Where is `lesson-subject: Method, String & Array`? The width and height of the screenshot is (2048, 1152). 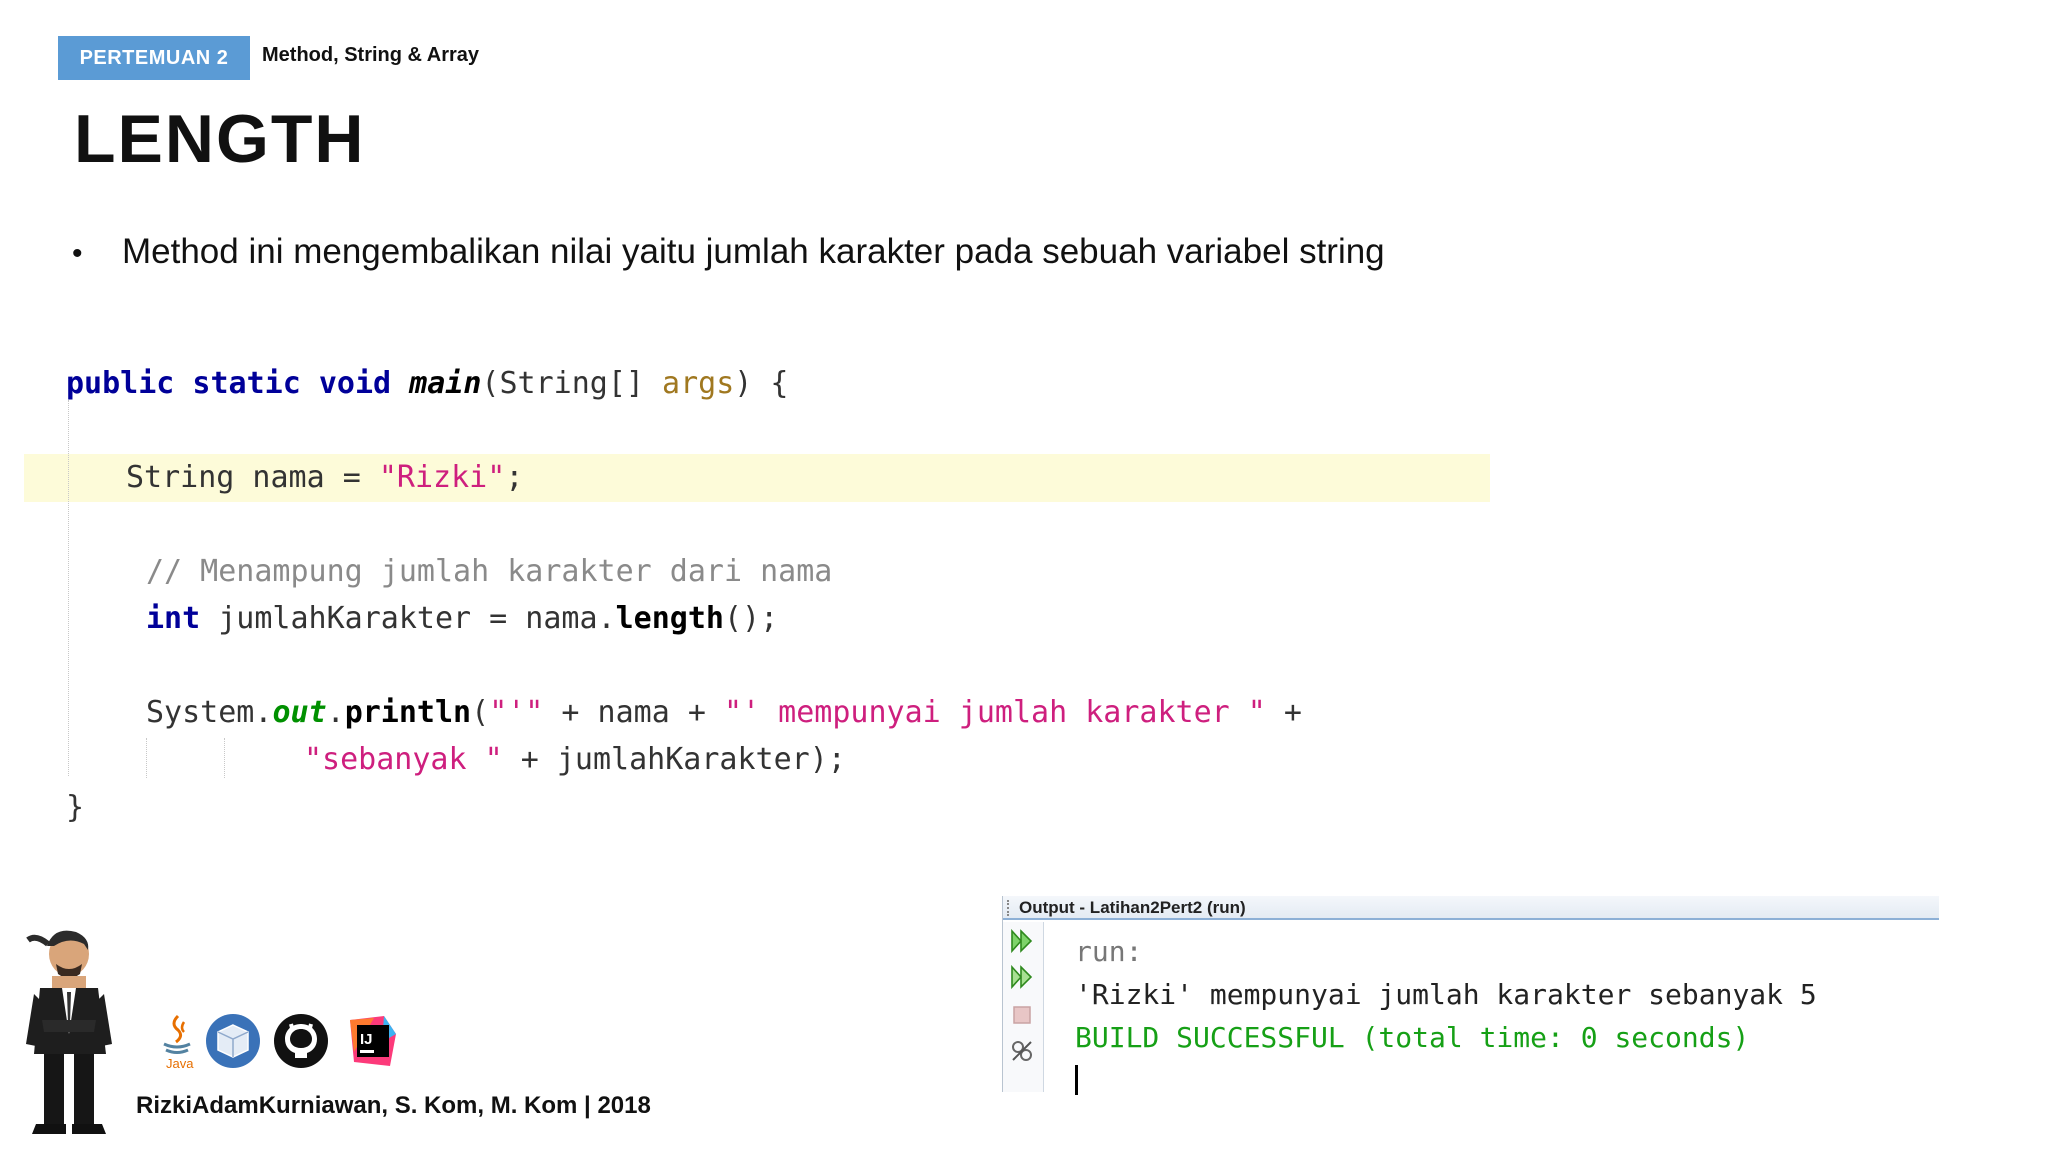 lesson-subject: Method, String & Array is located at coordinates (371, 55).